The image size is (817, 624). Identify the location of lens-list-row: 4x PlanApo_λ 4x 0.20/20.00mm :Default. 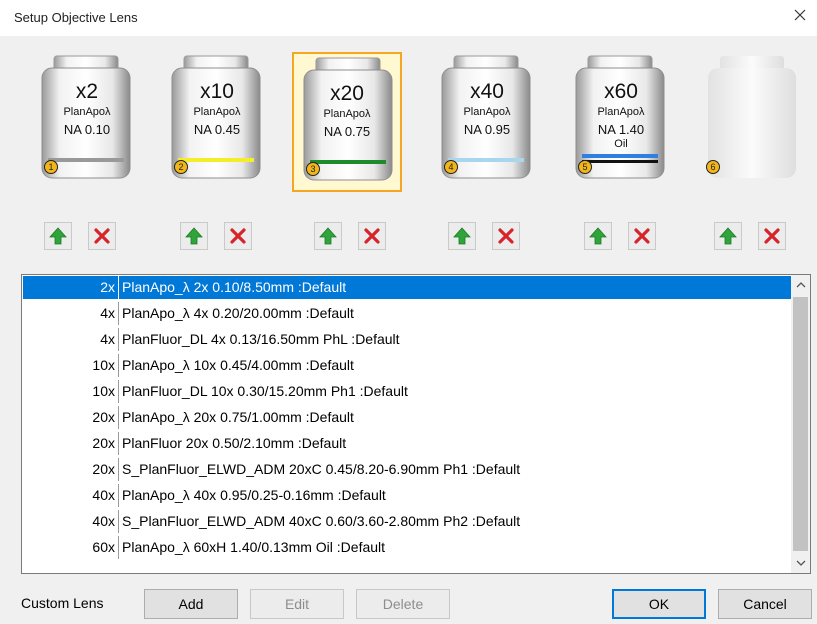
(407, 313).